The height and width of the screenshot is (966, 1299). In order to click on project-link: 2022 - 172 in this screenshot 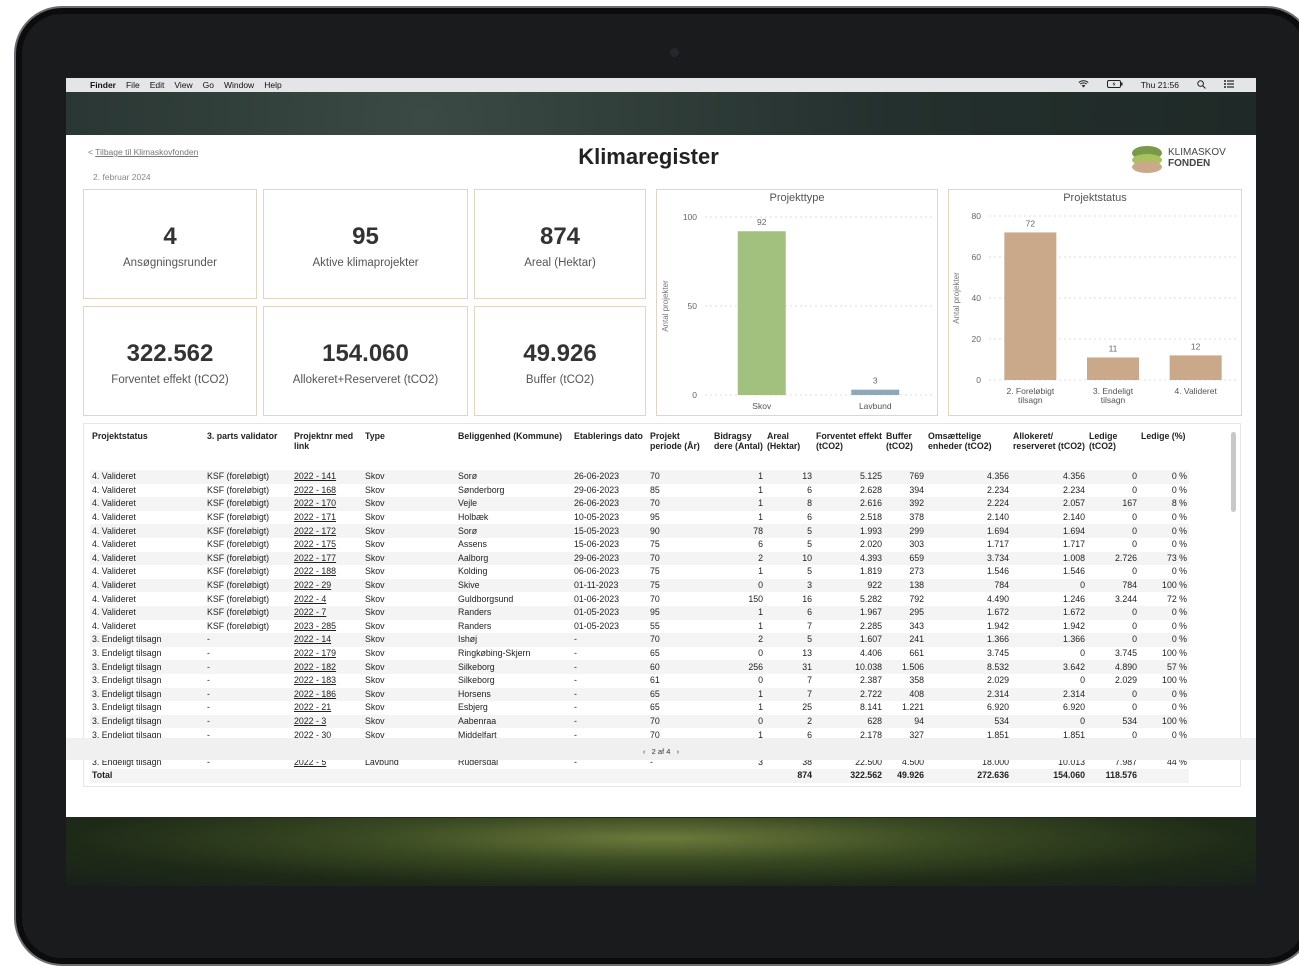, I will do `click(327, 531)`.